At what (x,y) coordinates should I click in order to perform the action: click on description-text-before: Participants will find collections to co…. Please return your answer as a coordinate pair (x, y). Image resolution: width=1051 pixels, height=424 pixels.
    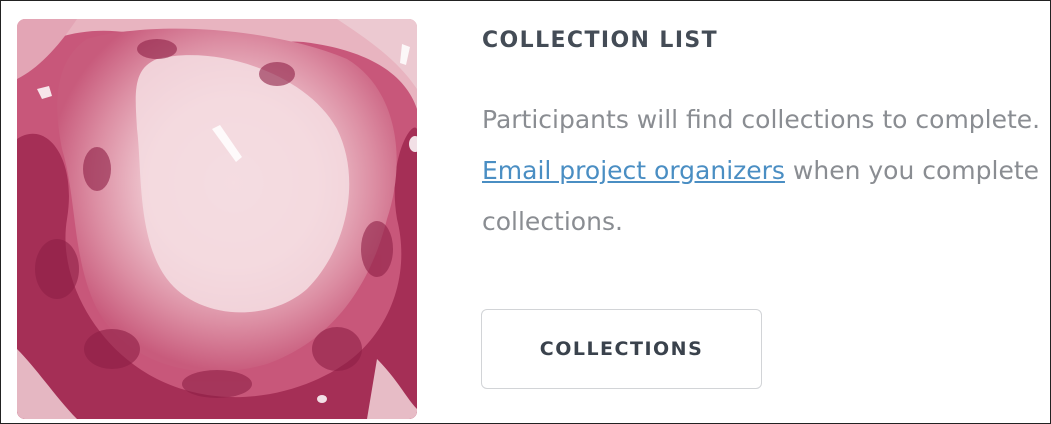
    Looking at the image, I should click on (761, 119).